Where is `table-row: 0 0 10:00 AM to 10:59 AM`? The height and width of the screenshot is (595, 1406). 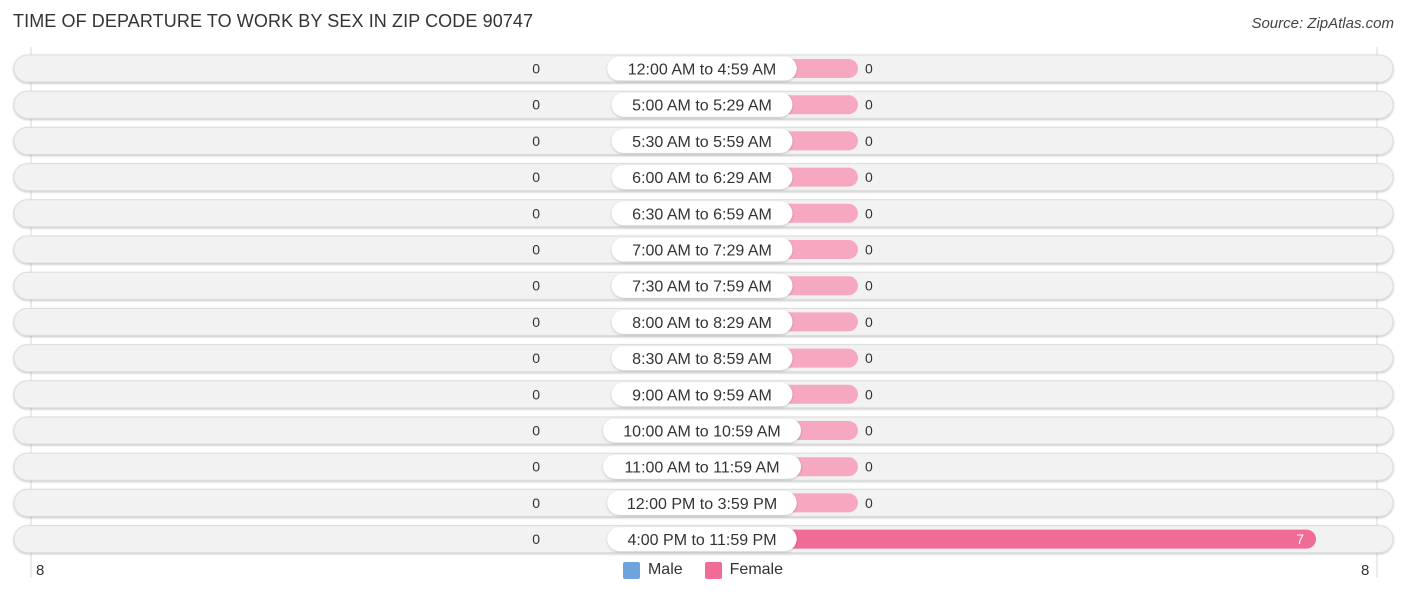 table-row: 0 0 10:00 AM to 10:59 AM is located at coordinates (703, 430).